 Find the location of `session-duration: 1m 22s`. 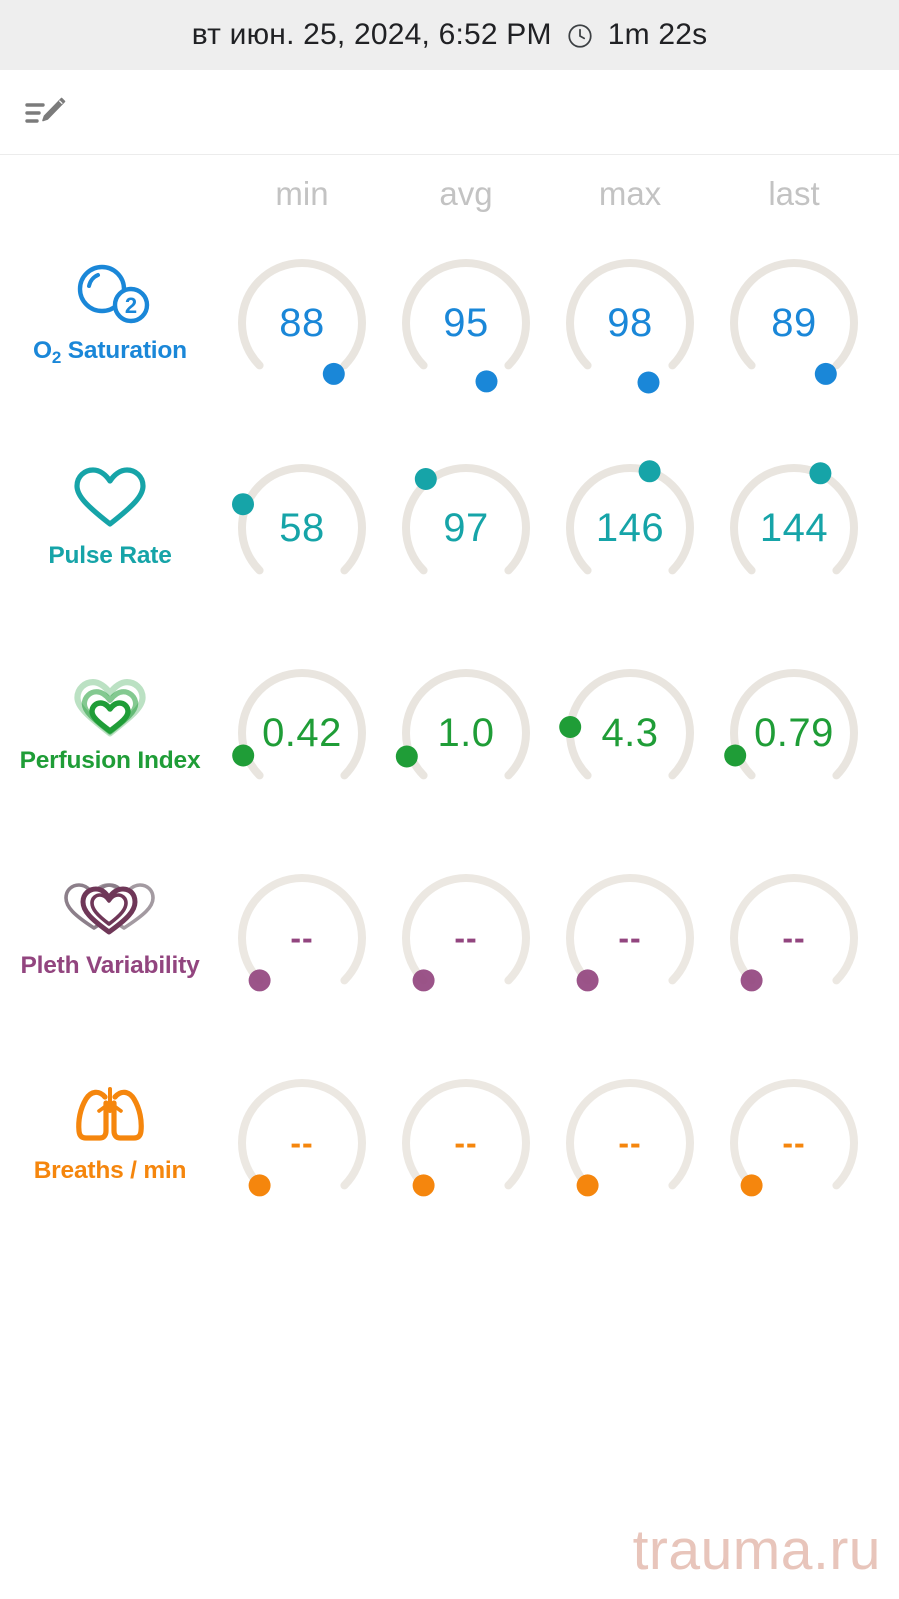

session-duration: 1m 22s is located at coordinates (657, 34).